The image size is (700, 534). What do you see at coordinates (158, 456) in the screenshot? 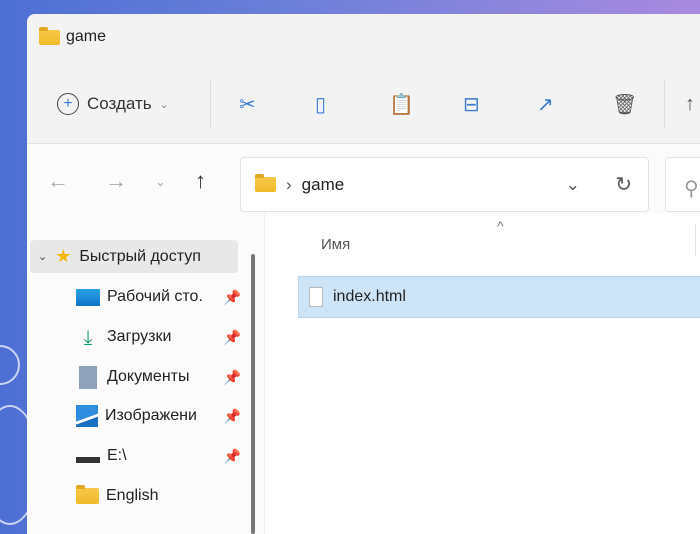
I see `sidebar-item-drive-e: E:\ 📌` at bounding box center [158, 456].